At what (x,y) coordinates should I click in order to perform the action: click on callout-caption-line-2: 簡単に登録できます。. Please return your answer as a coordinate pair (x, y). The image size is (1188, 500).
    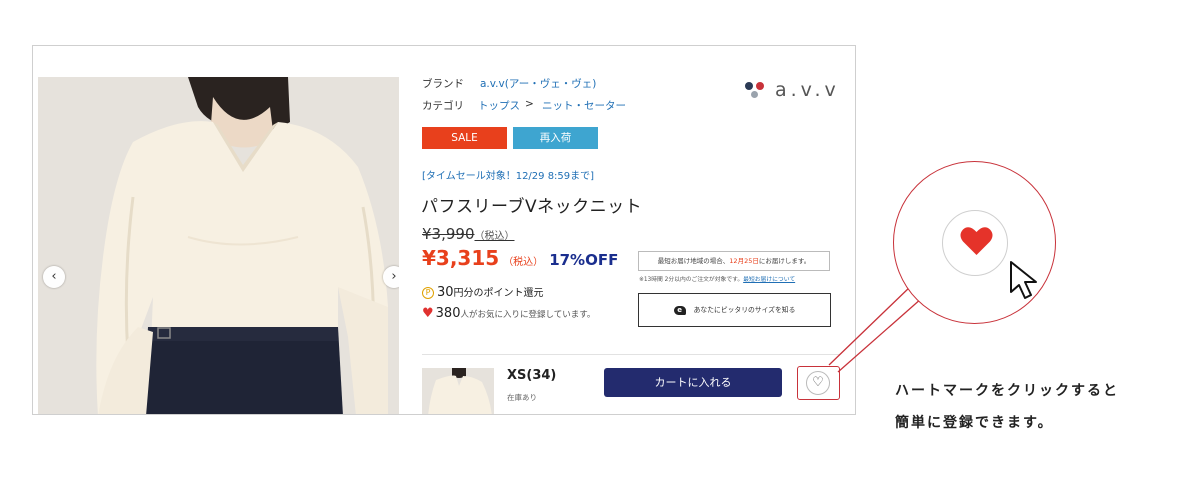
    Looking at the image, I should click on (974, 423).